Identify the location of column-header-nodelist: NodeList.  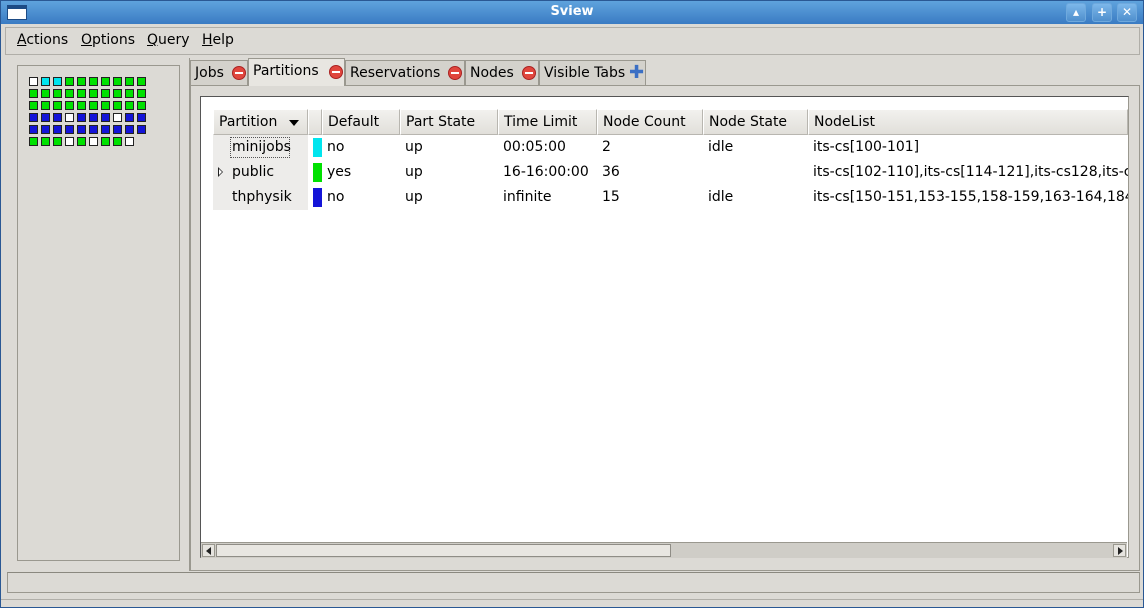
(968, 122).